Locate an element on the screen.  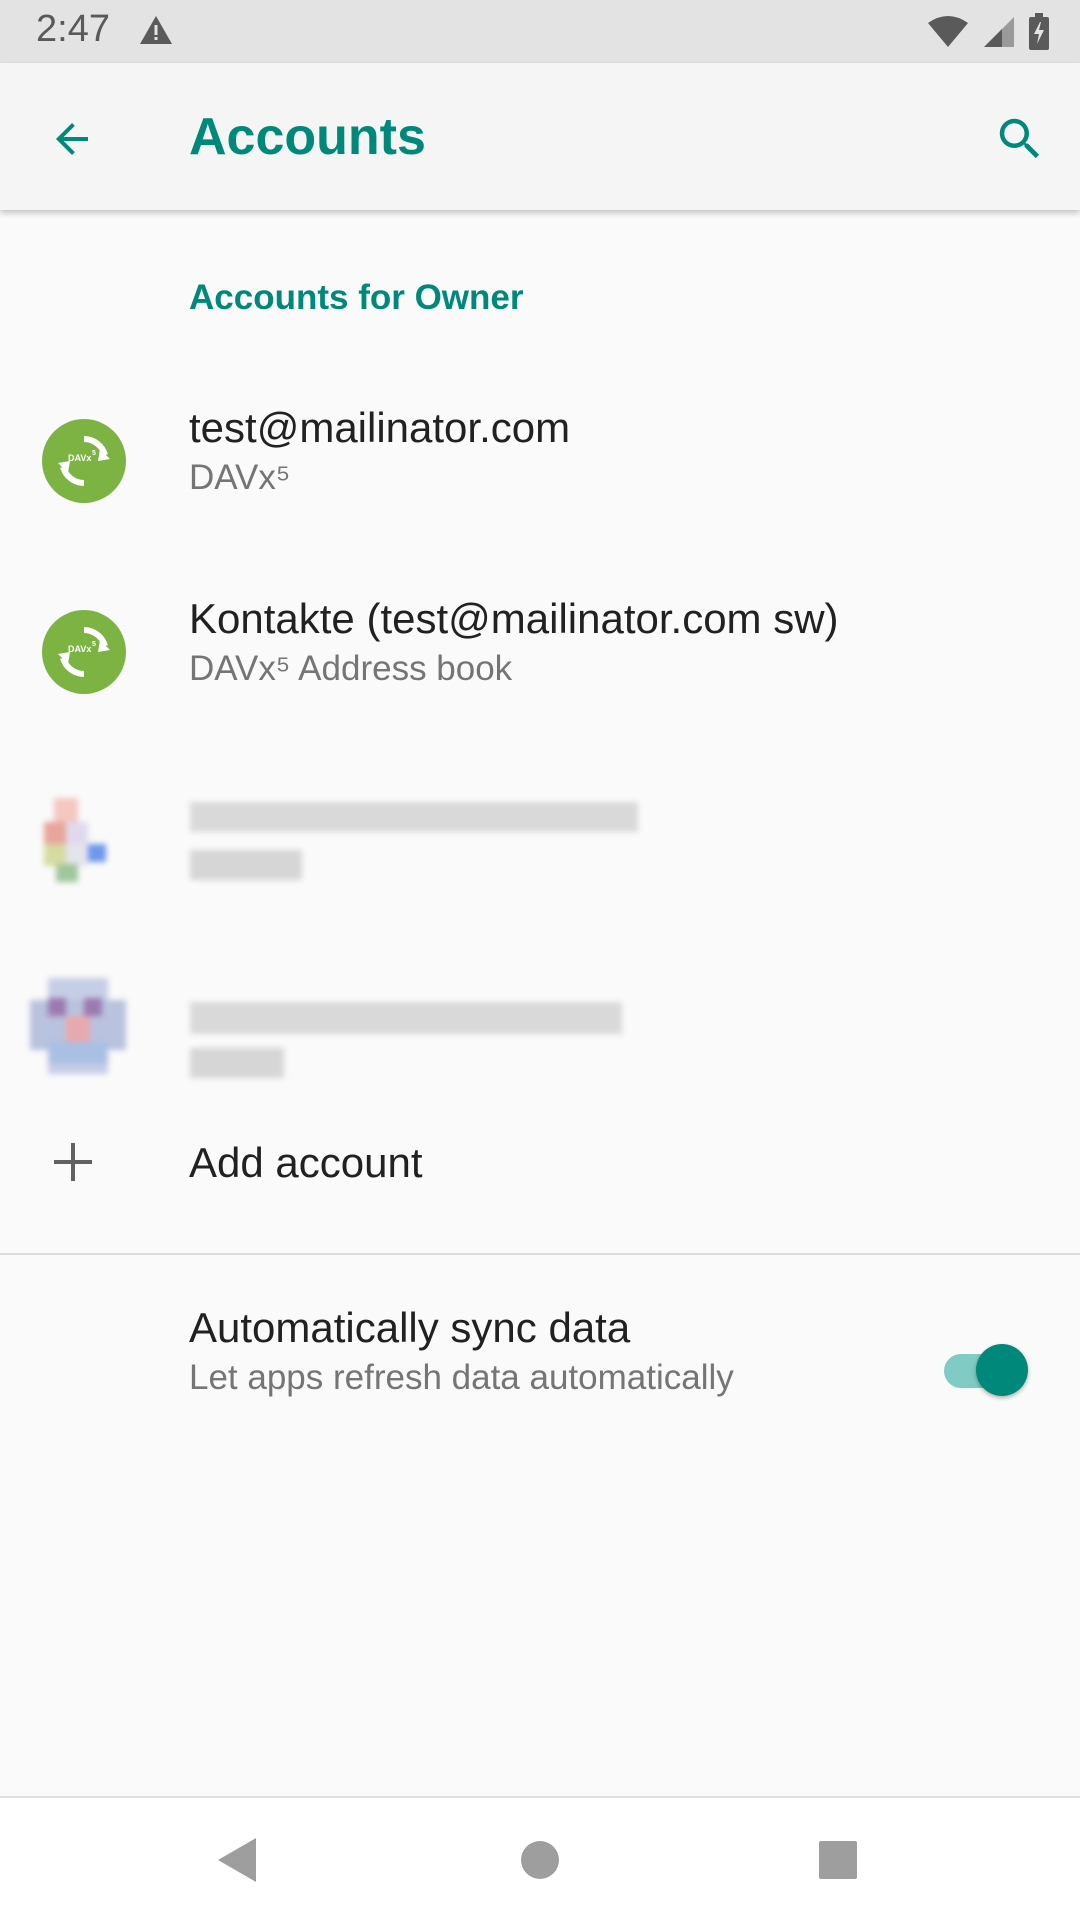
recents-square-icon is located at coordinates (838, 1860).